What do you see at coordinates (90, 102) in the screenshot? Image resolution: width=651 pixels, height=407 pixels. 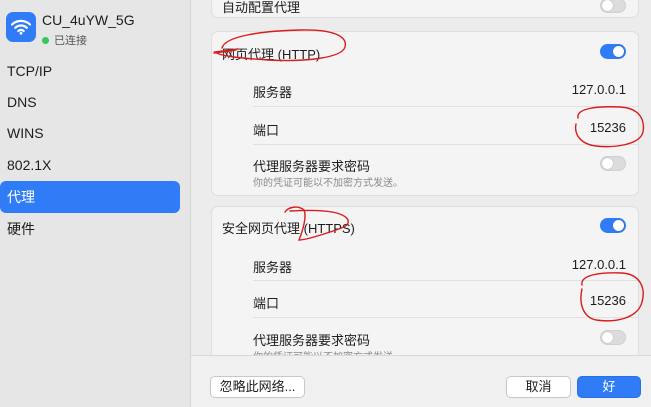 I see `sidebar-item-dns: DNS` at bounding box center [90, 102].